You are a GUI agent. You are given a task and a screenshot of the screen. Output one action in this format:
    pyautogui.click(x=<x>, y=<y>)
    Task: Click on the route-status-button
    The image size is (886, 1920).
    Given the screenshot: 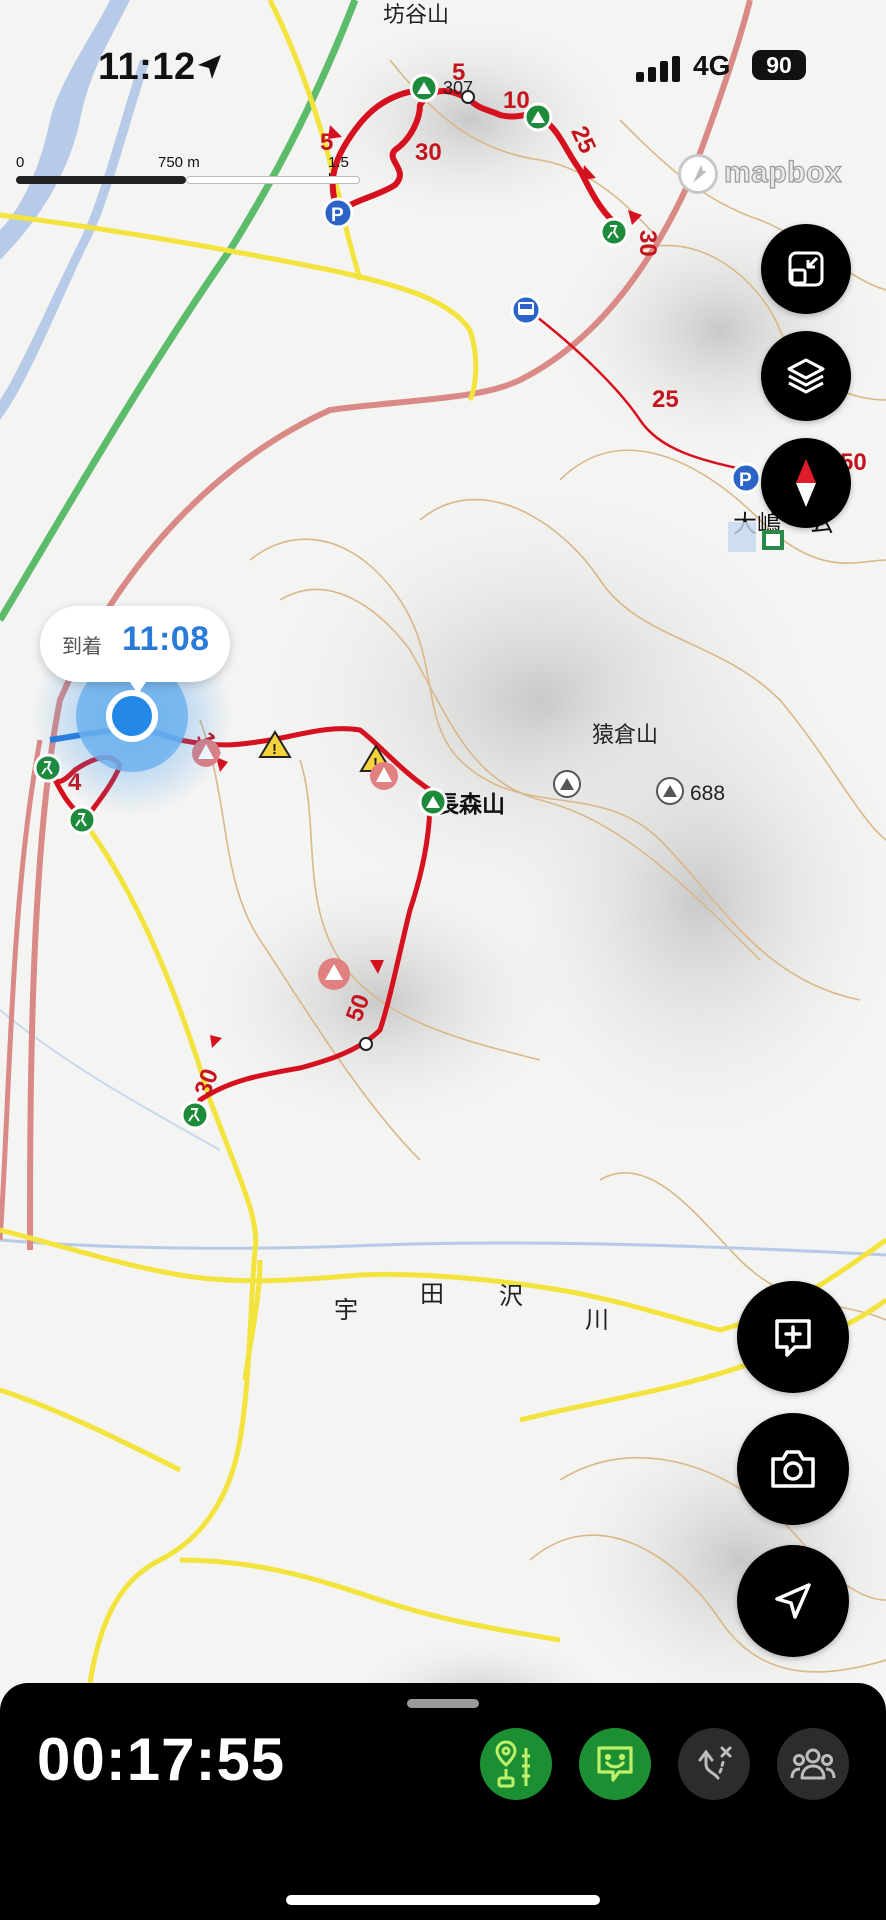 What is the action you would take?
    pyautogui.click(x=516, y=1764)
    